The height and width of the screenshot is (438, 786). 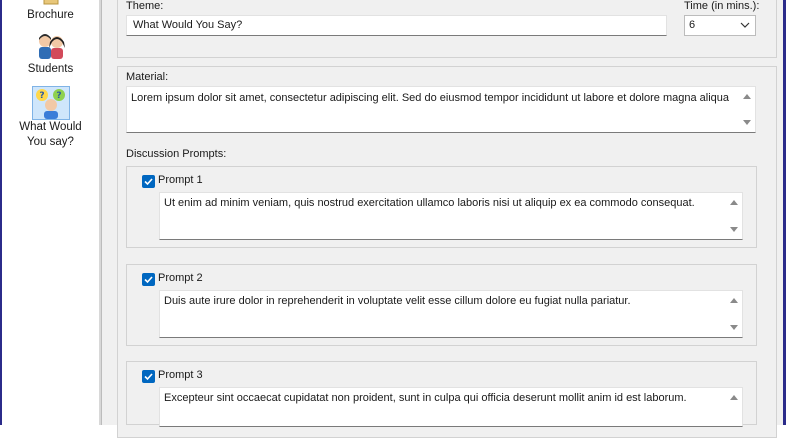 I want to click on sidebar-item-brochure: Brochure, so click(x=50, y=11).